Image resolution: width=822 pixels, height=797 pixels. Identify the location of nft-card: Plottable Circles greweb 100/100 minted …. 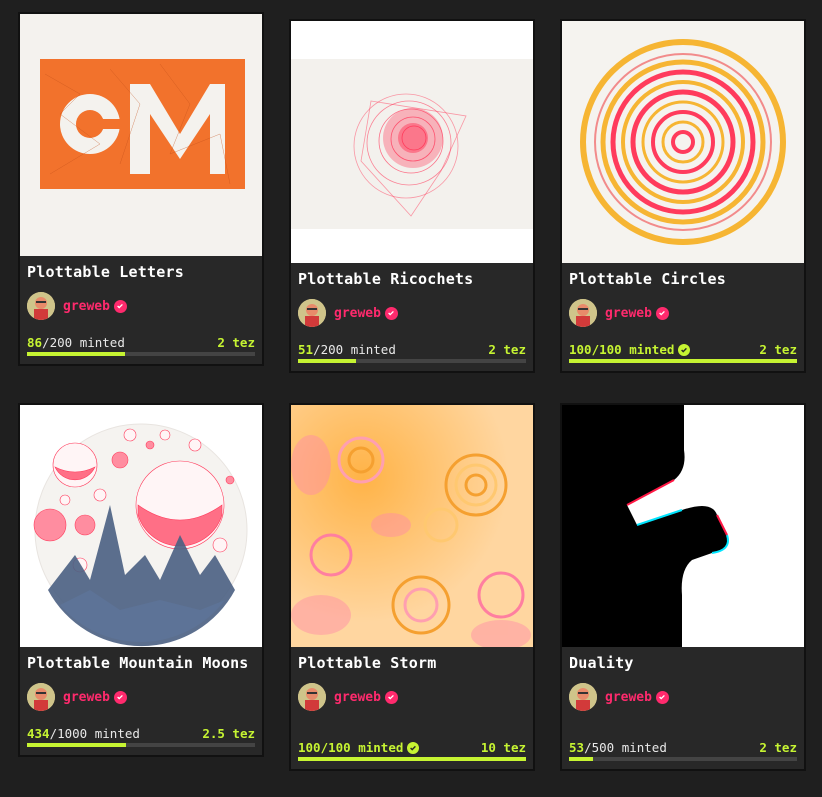
(683, 196).